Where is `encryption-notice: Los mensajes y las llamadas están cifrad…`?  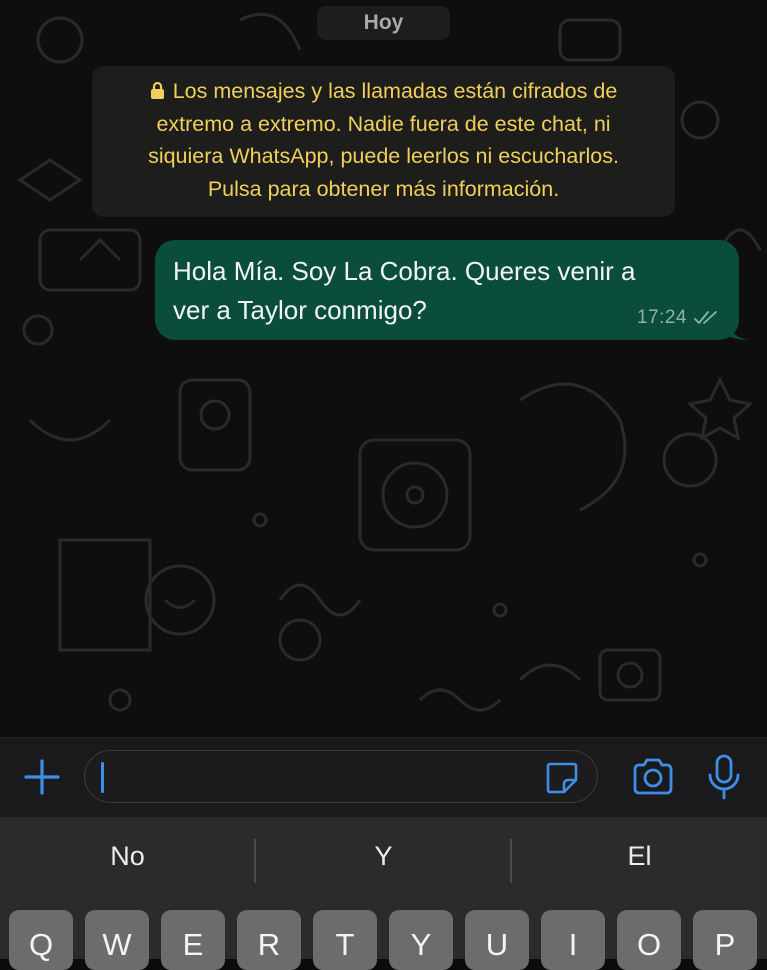
encryption-notice: Los mensajes y las llamadas están cifrad… is located at coordinates (383, 141).